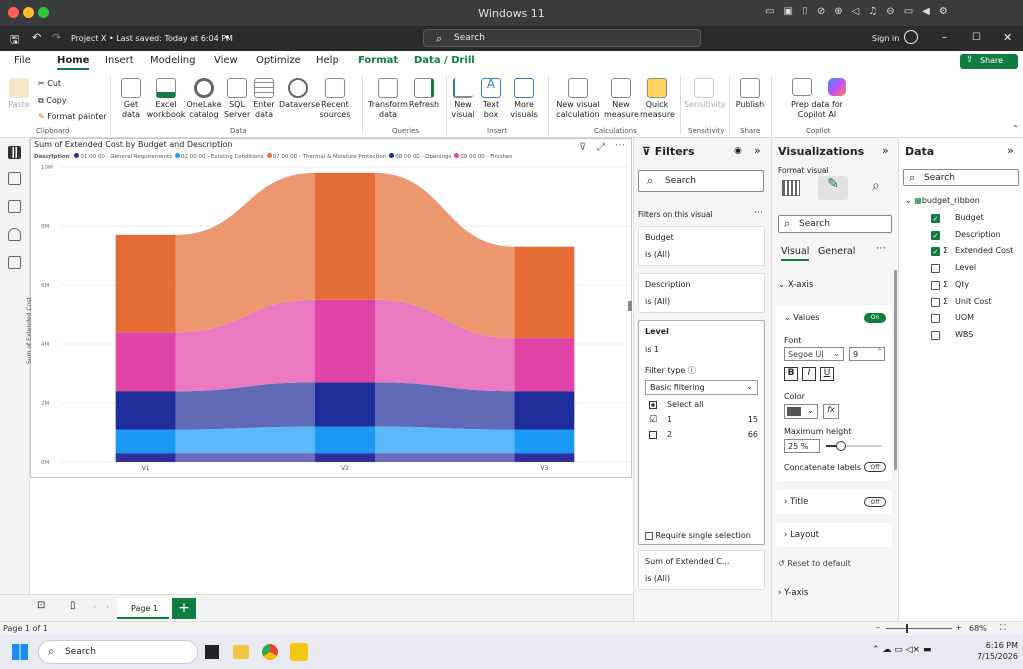 The height and width of the screenshot is (669, 1023). I want to click on share-button: ⇪ Share, so click(989, 61).